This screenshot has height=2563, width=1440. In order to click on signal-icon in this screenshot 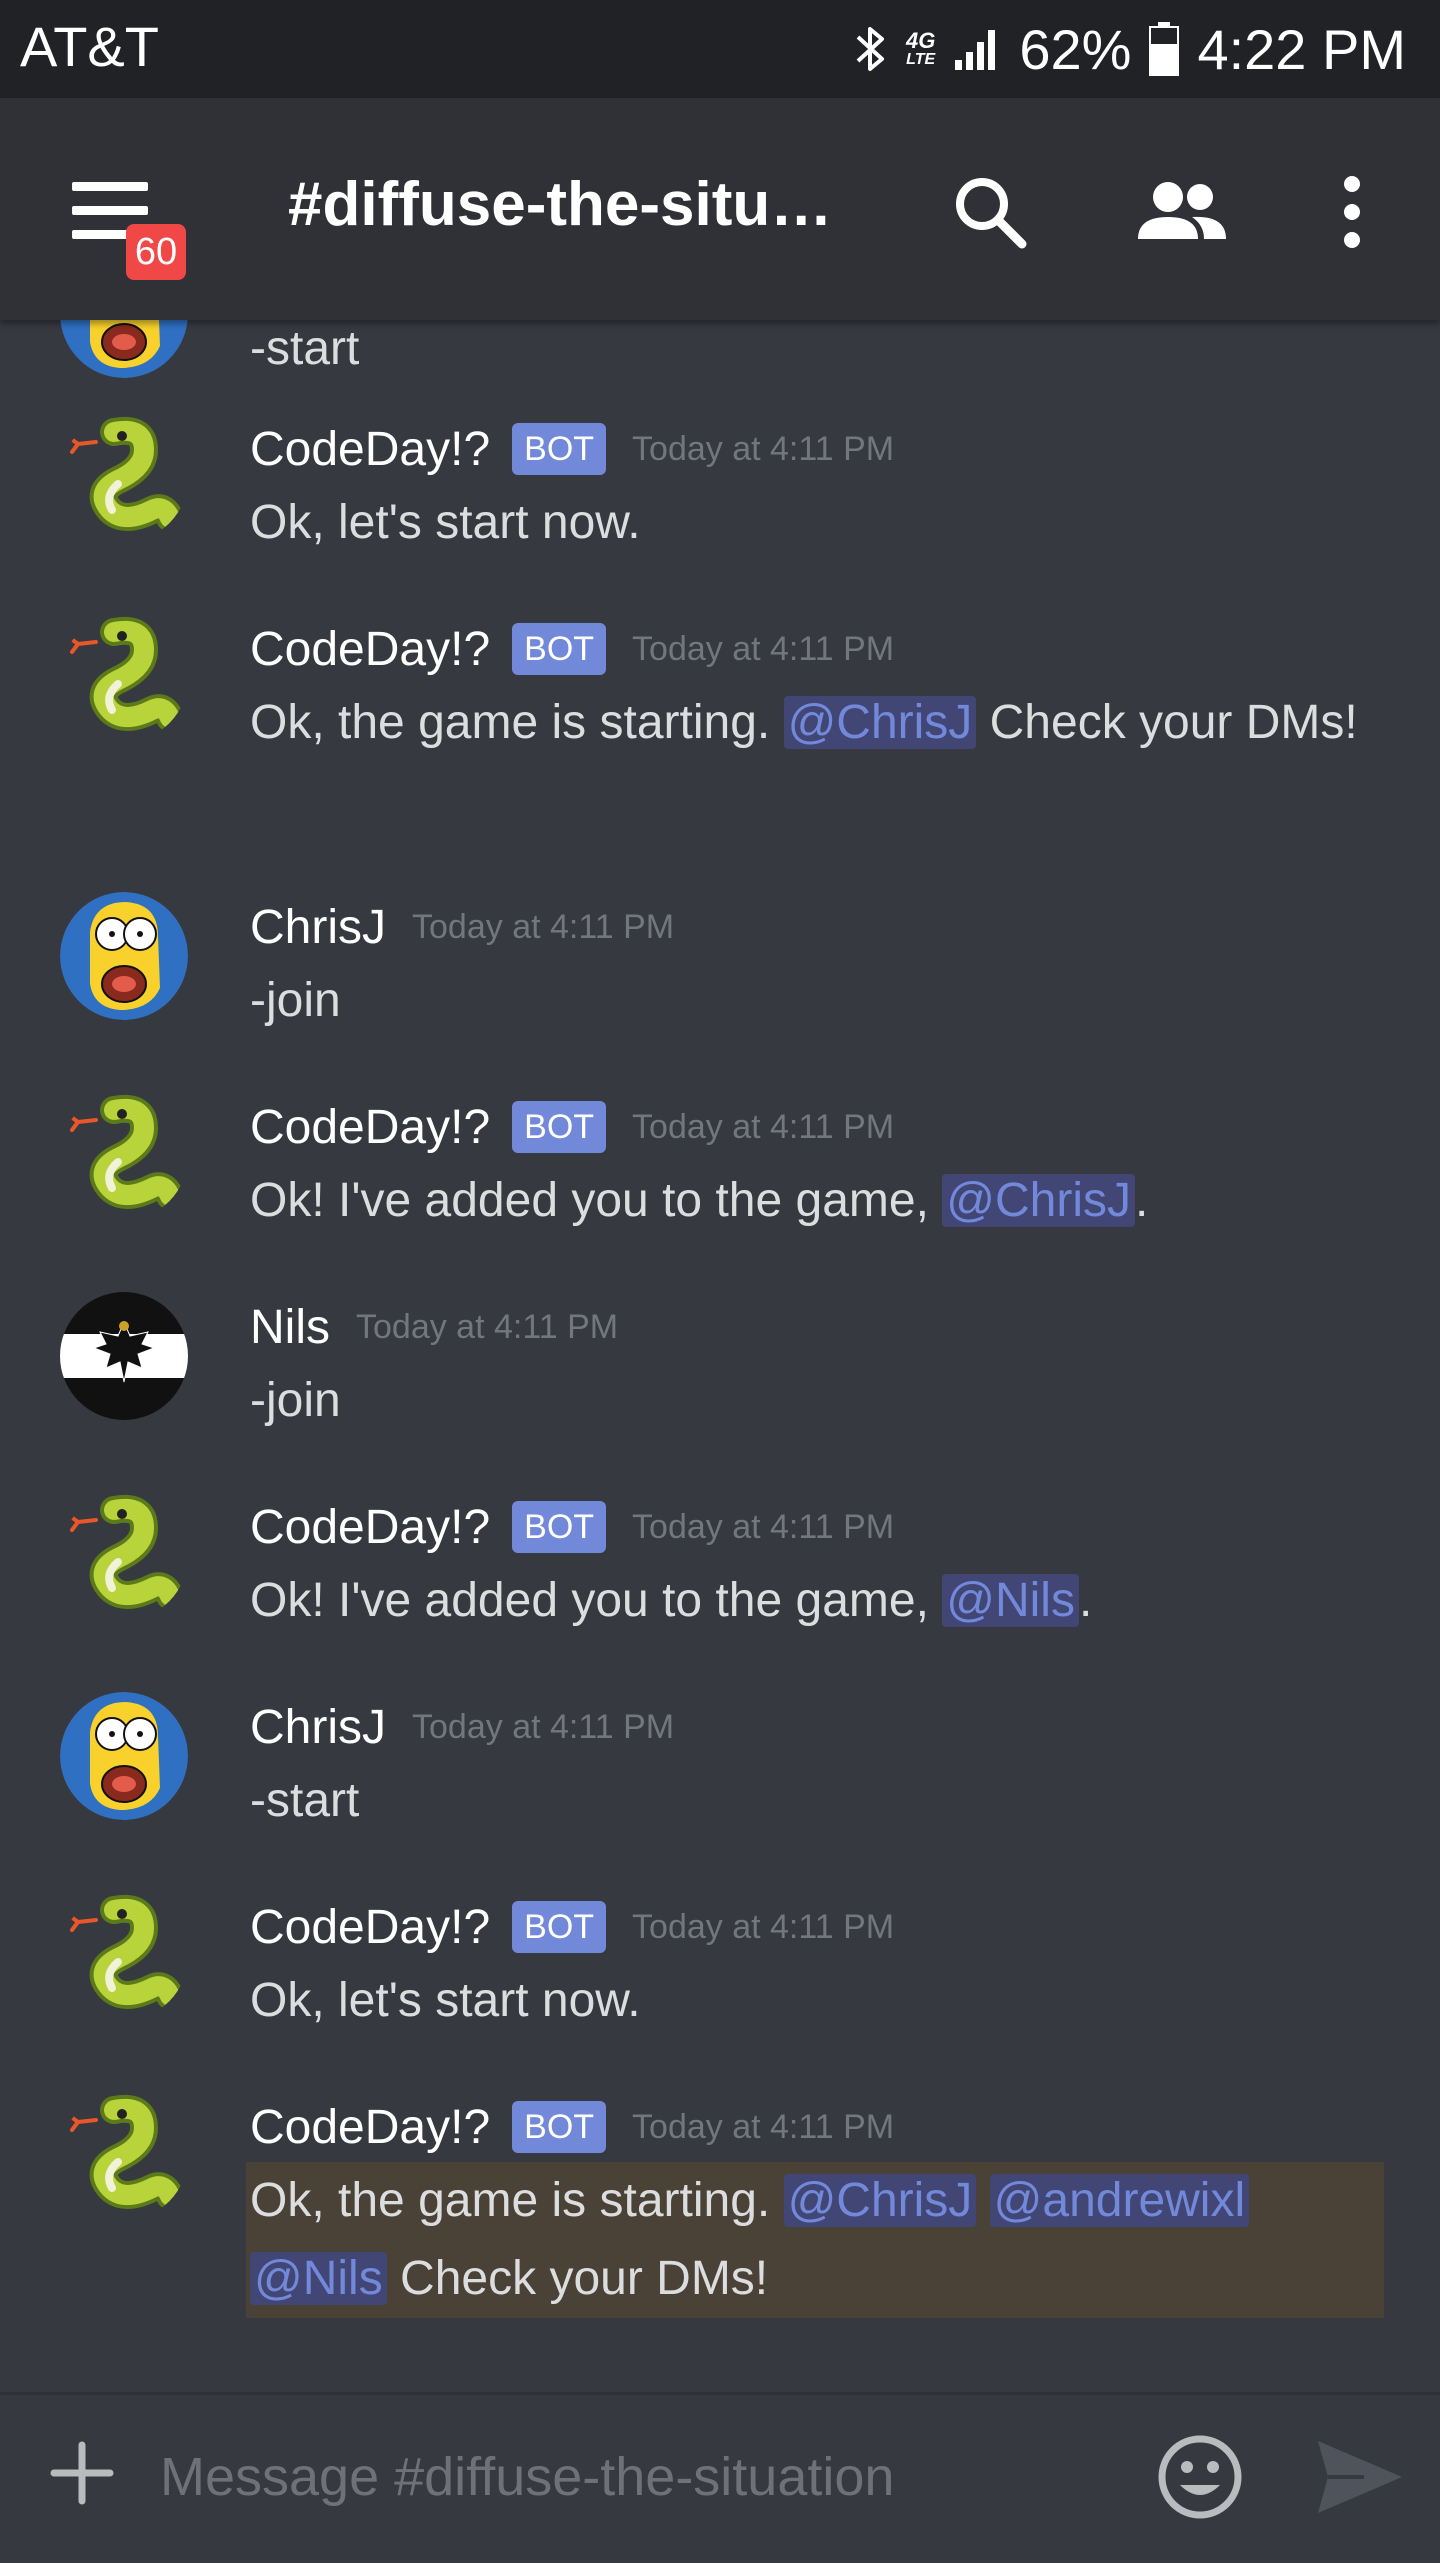, I will do `click(977, 49)`.